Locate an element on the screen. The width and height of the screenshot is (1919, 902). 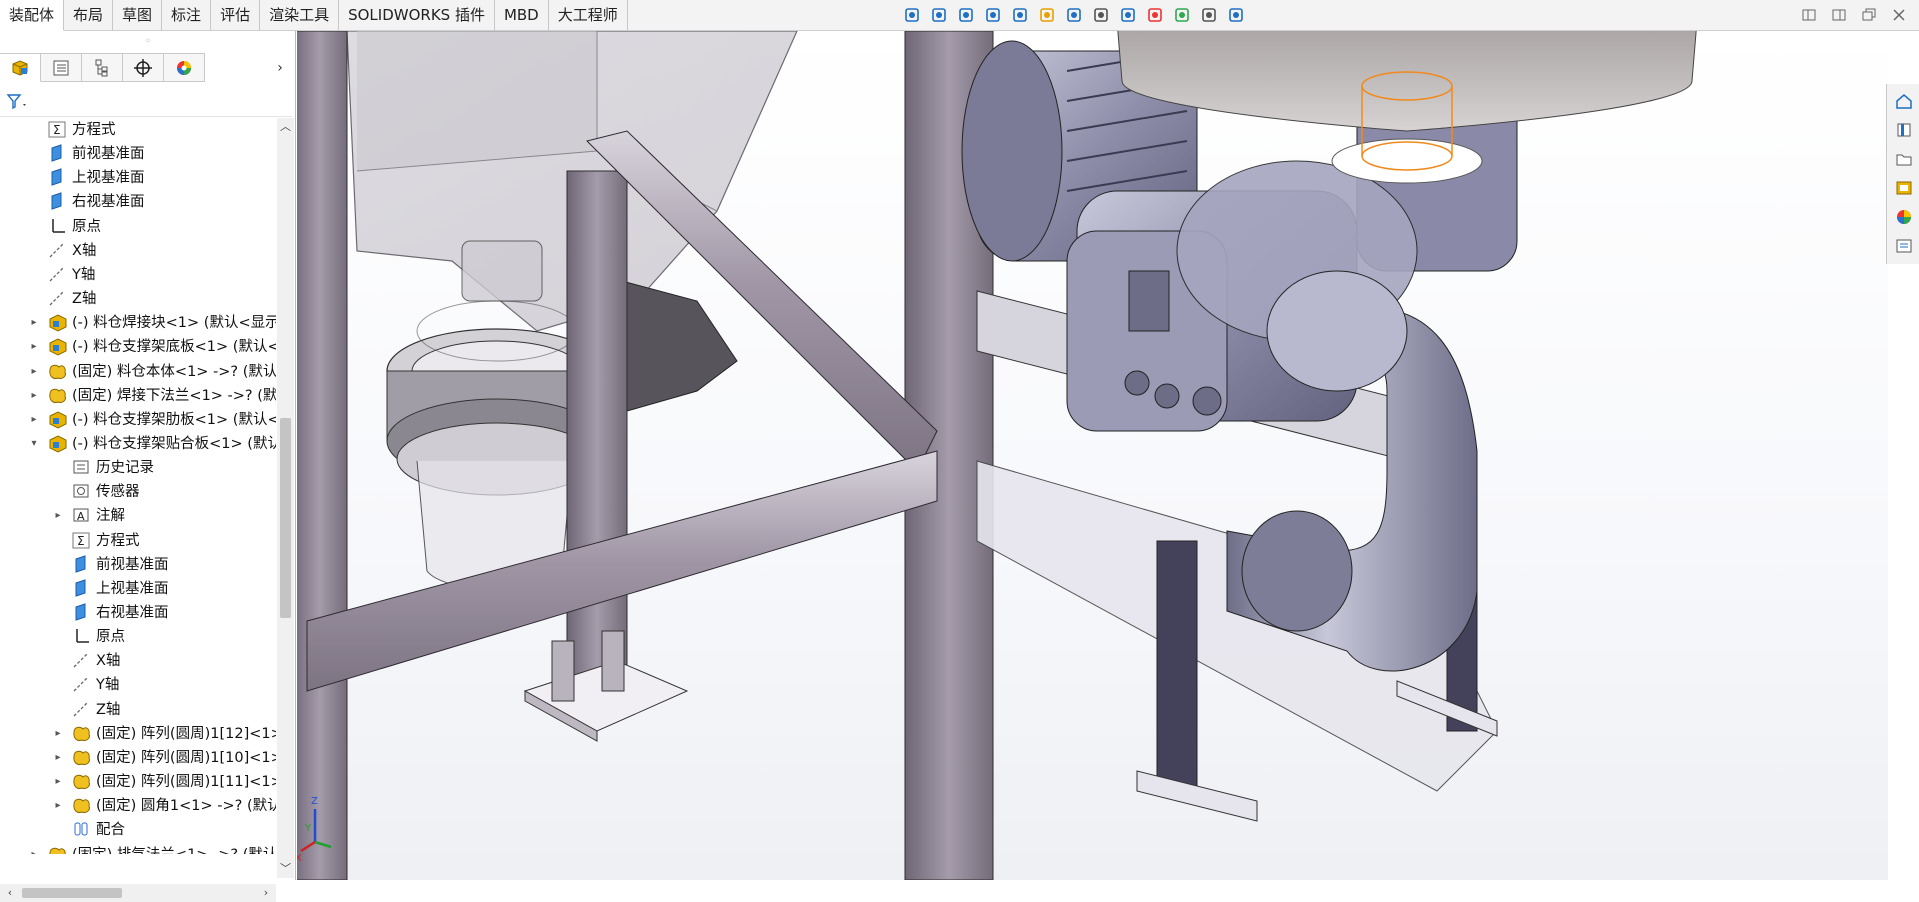
zoom-to-fit-icon is located at coordinates (939, 15).